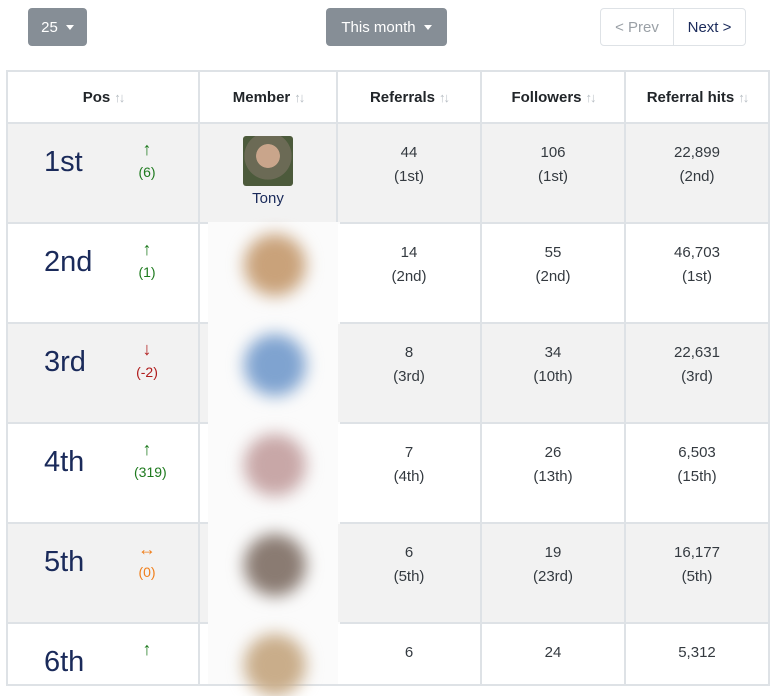 The height and width of the screenshot is (696, 777). What do you see at coordinates (409, 173) in the screenshot?
I see `referrals-cell: 44 (1st)` at bounding box center [409, 173].